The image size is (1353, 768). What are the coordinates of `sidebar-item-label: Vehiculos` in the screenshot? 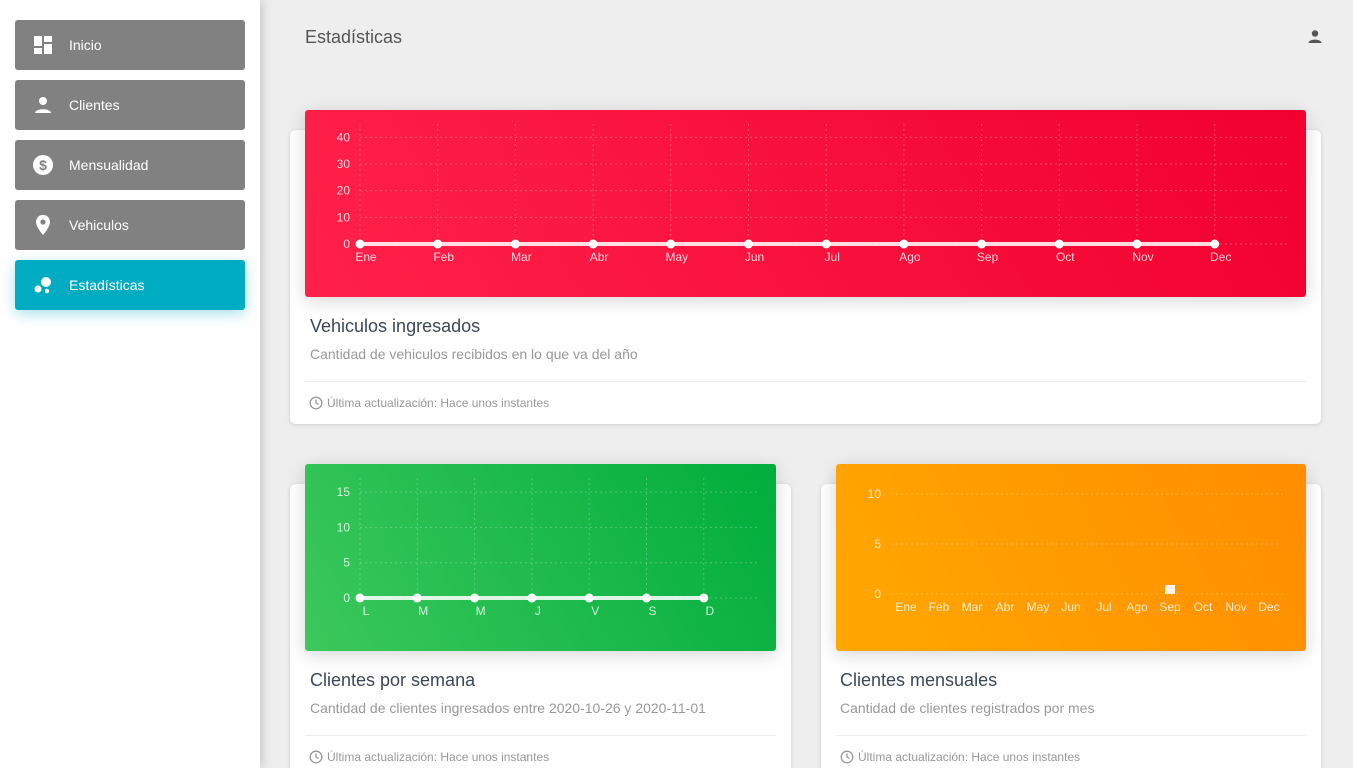 It's located at (99, 225).